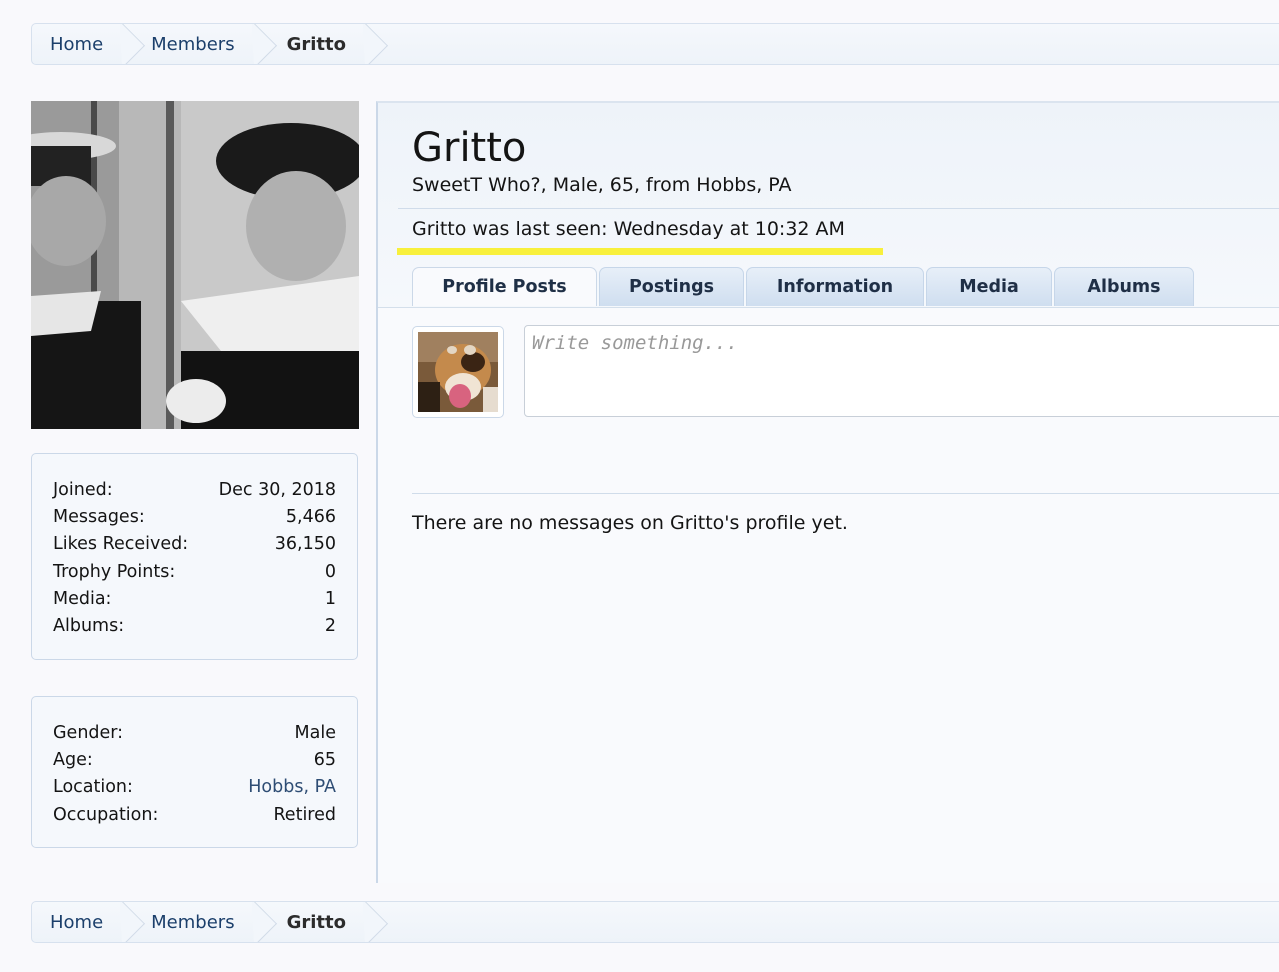  I want to click on about-gender: Gender: Male, so click(194, 732).